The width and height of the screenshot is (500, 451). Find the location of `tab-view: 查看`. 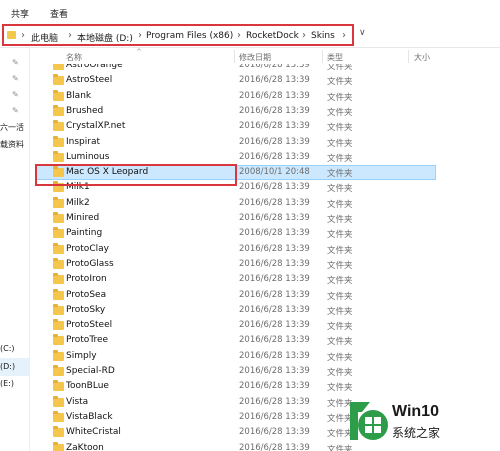

tab-view: 查看 is located at coordinates (59, 13).